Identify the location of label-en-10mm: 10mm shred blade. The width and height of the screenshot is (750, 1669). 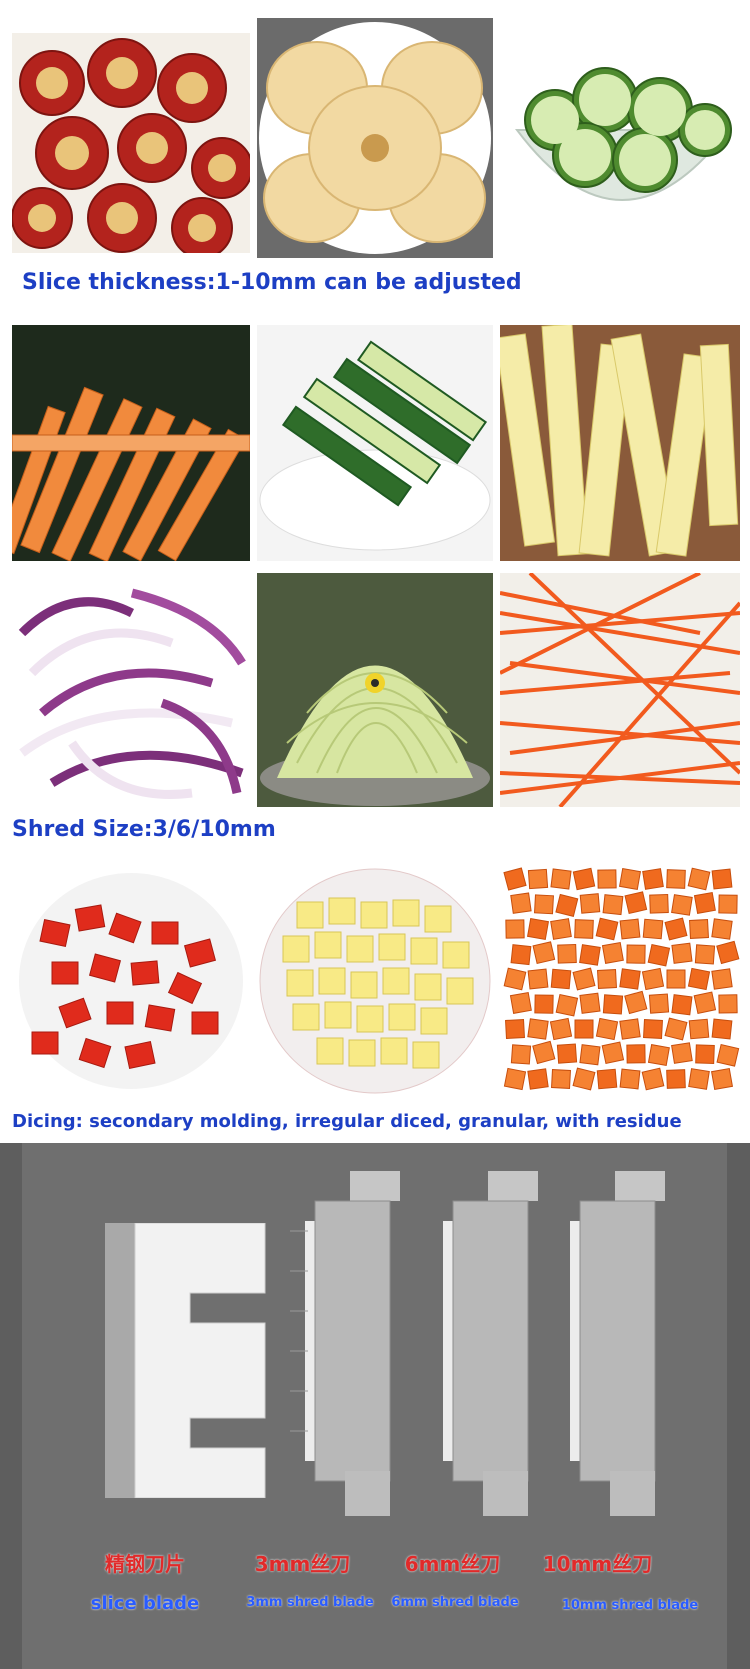
(630, 1605).